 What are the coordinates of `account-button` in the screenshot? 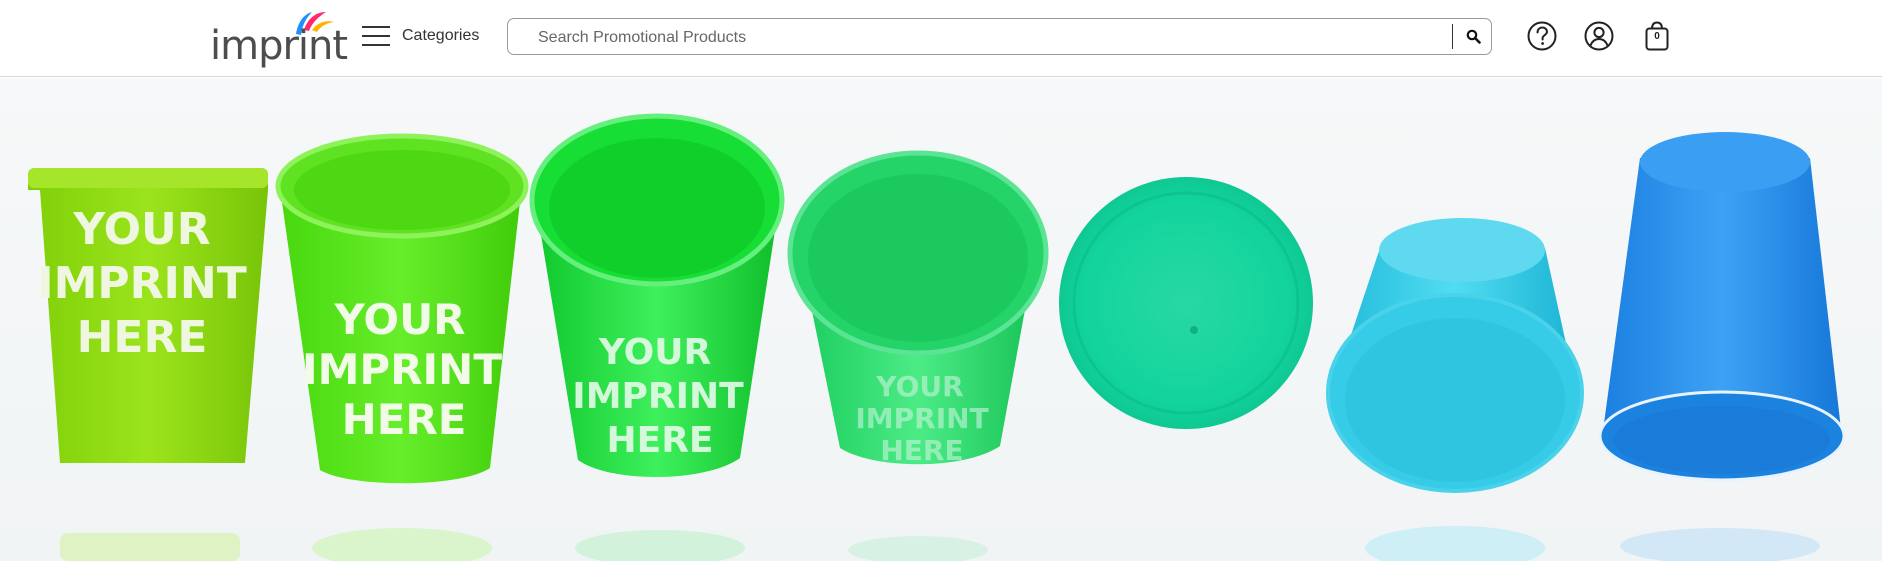 It's located at (1599, 36).